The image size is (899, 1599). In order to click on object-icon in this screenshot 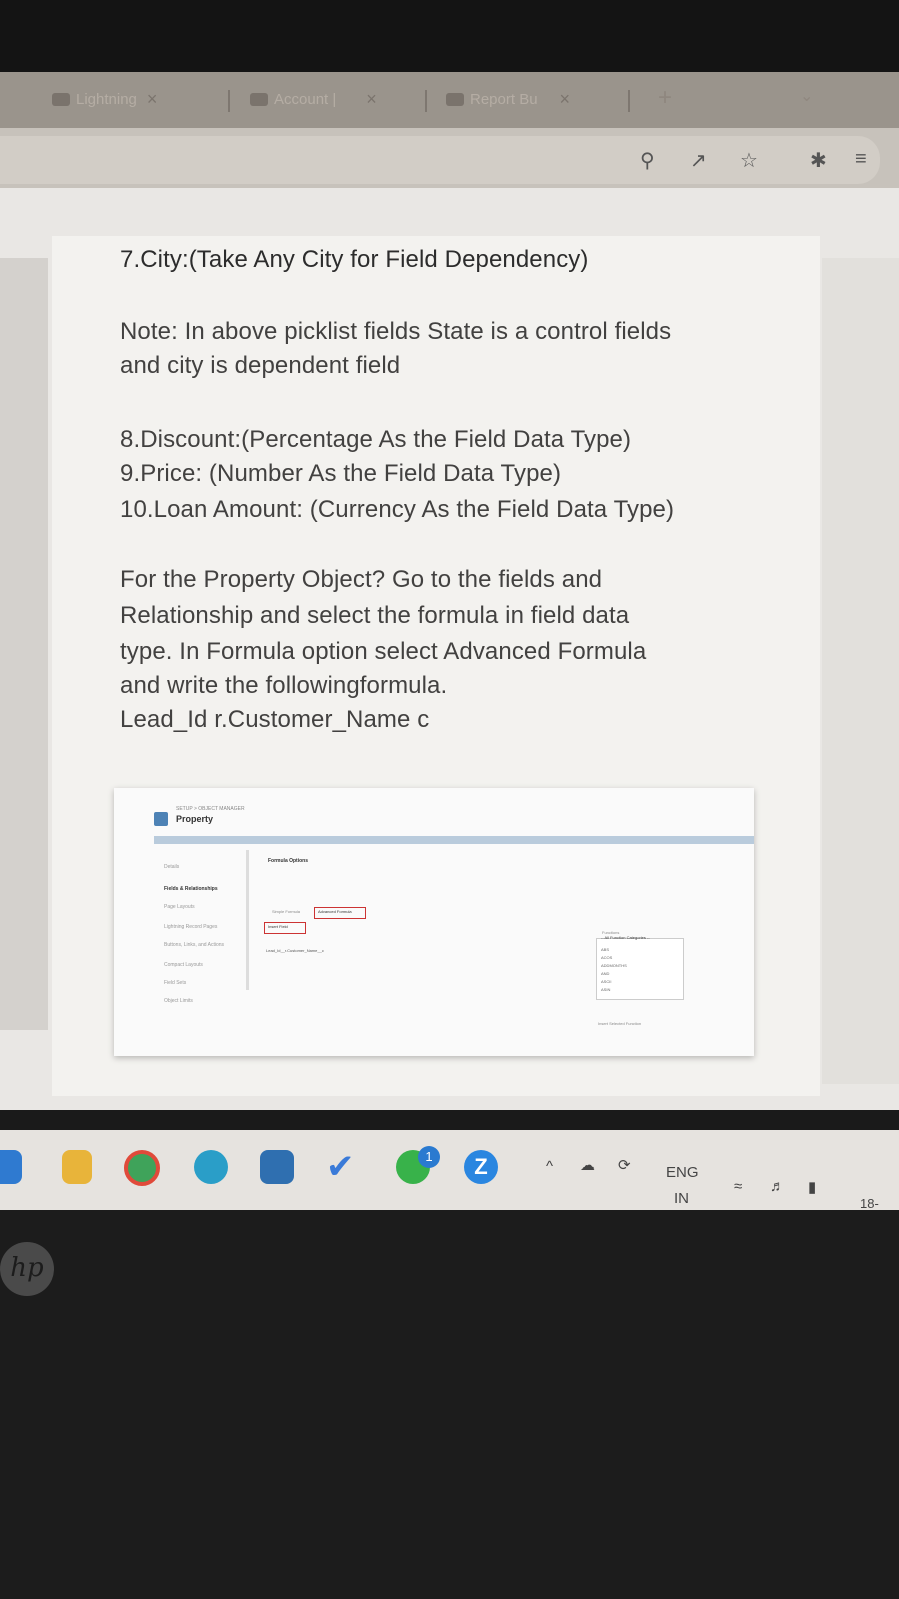, I will do `click(161, 819)`.